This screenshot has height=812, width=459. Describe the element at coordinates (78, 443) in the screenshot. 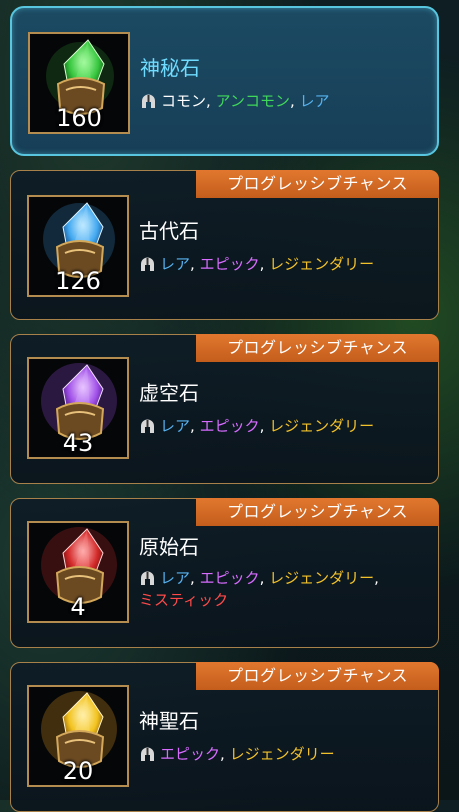

I see `shard-count: 43` at that location.